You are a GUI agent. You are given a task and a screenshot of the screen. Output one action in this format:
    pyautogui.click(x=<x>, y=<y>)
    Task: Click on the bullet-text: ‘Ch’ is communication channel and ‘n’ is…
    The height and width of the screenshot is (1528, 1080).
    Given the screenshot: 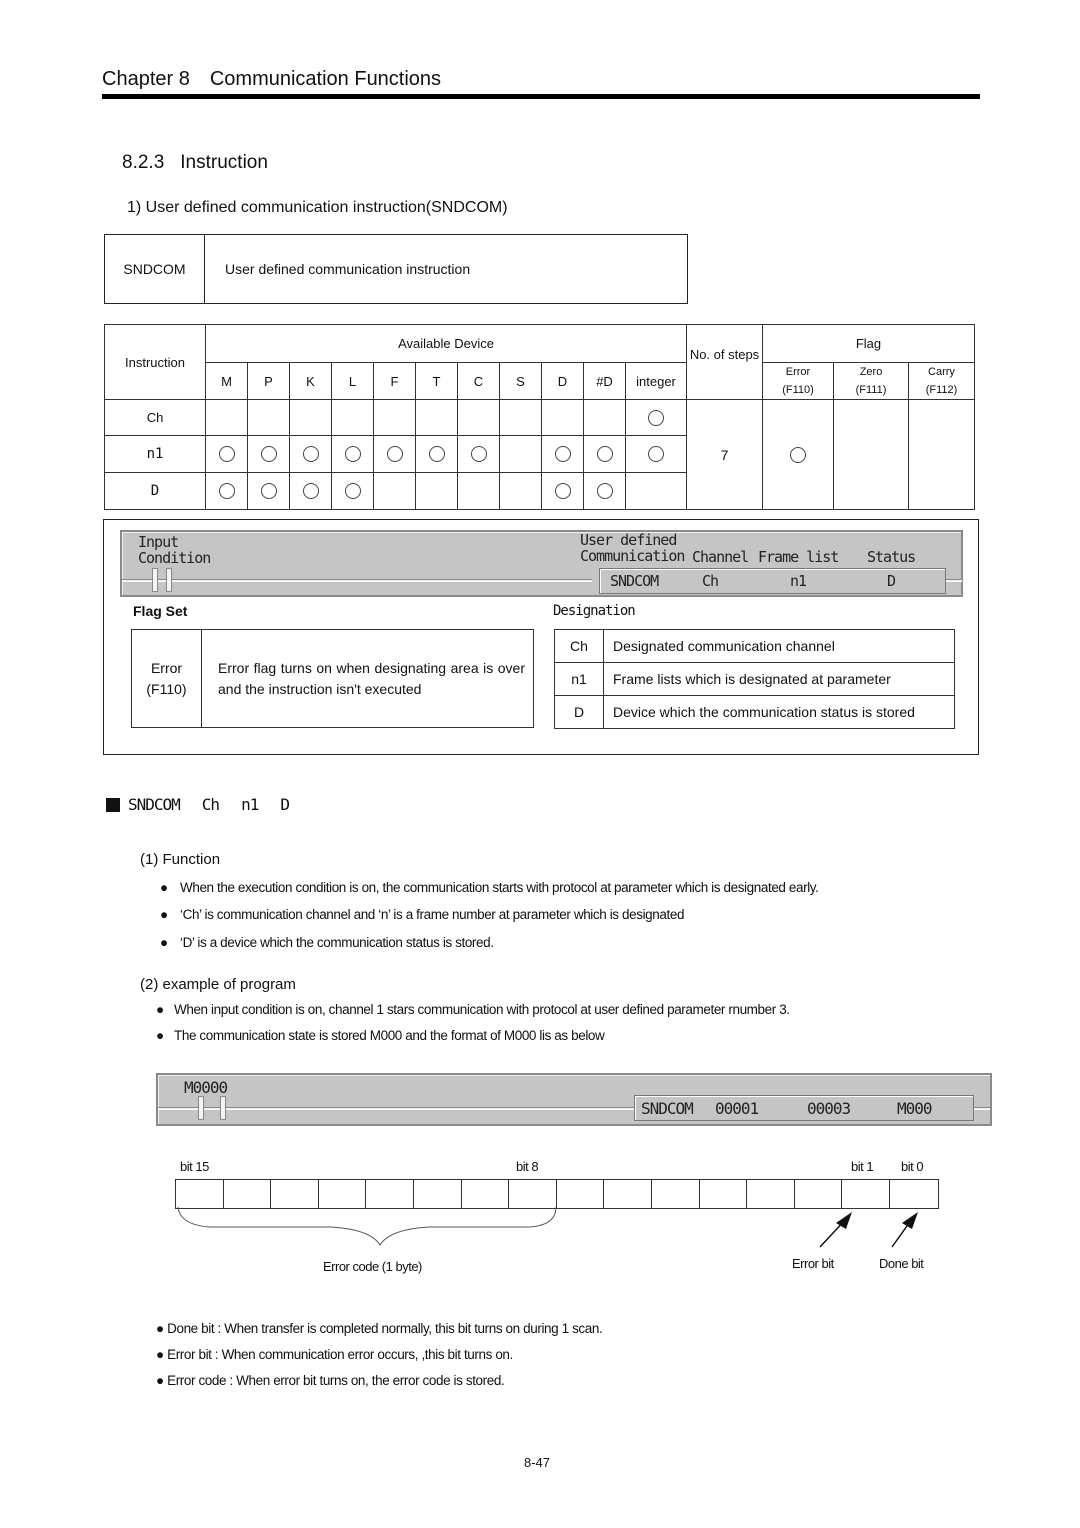 What is the action you would take?
    pyautogui.click(x=432, y=914)
    